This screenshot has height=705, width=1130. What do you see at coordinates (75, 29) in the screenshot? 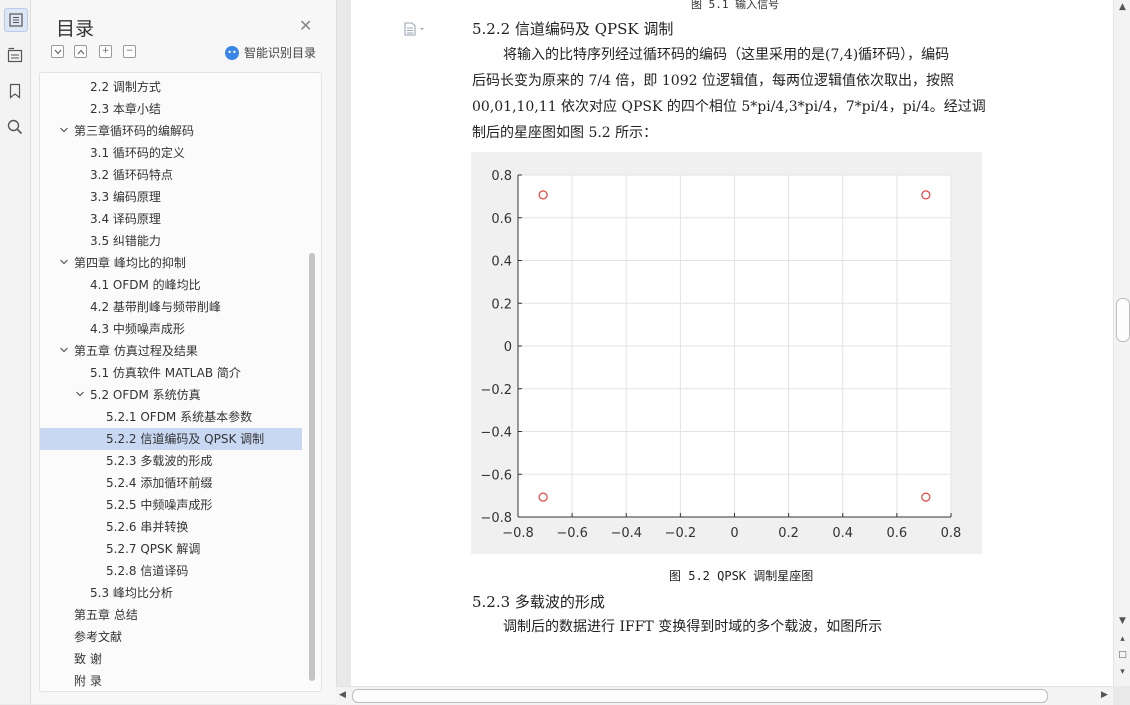
I see `toc-panel-title: 目录` at bounding box center [75, 29].